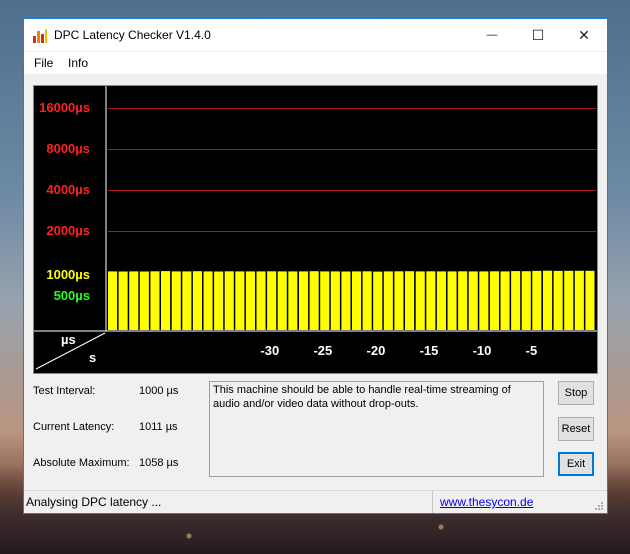  Describe the element at coordinates (576, 464) in the screenshot. I see `exit-button: Exit` at that location.